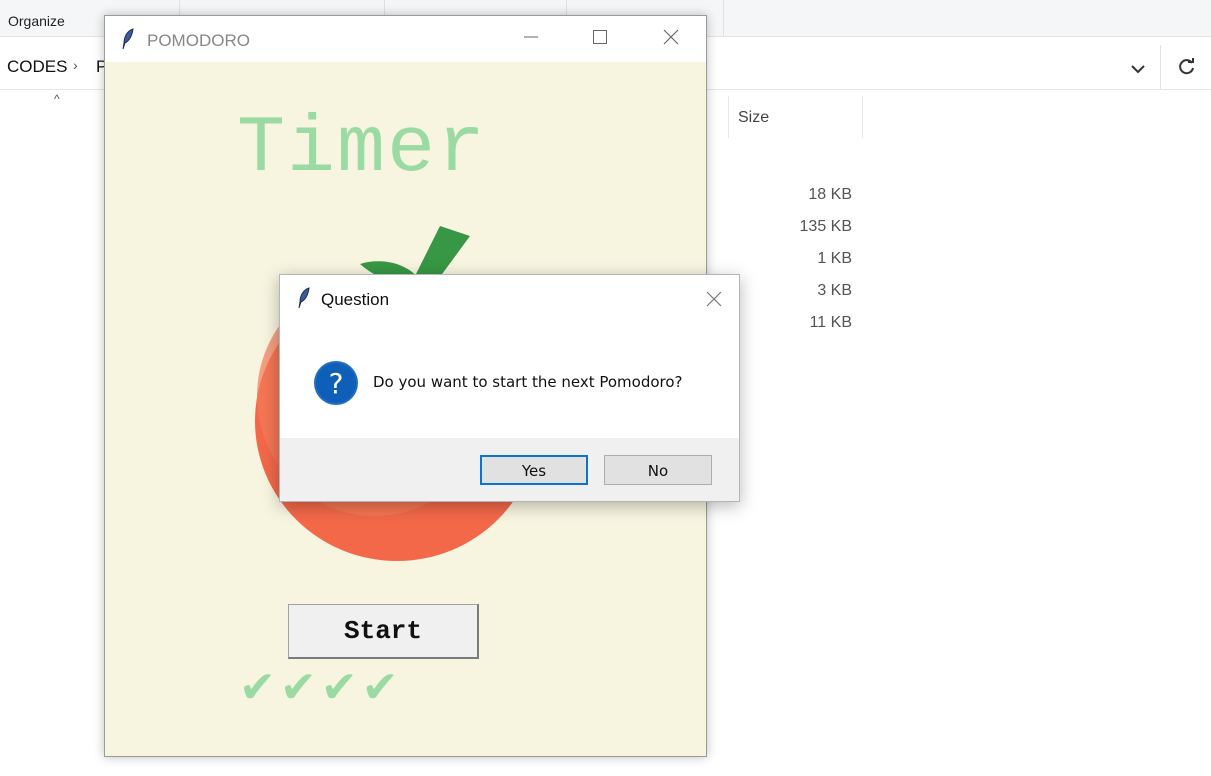 This screenshot has height=776, width=1211. Describe the element at coordinates (405, 39) in the screenshot. I see `pomodoro-titlebar: POMODORO` at that location.